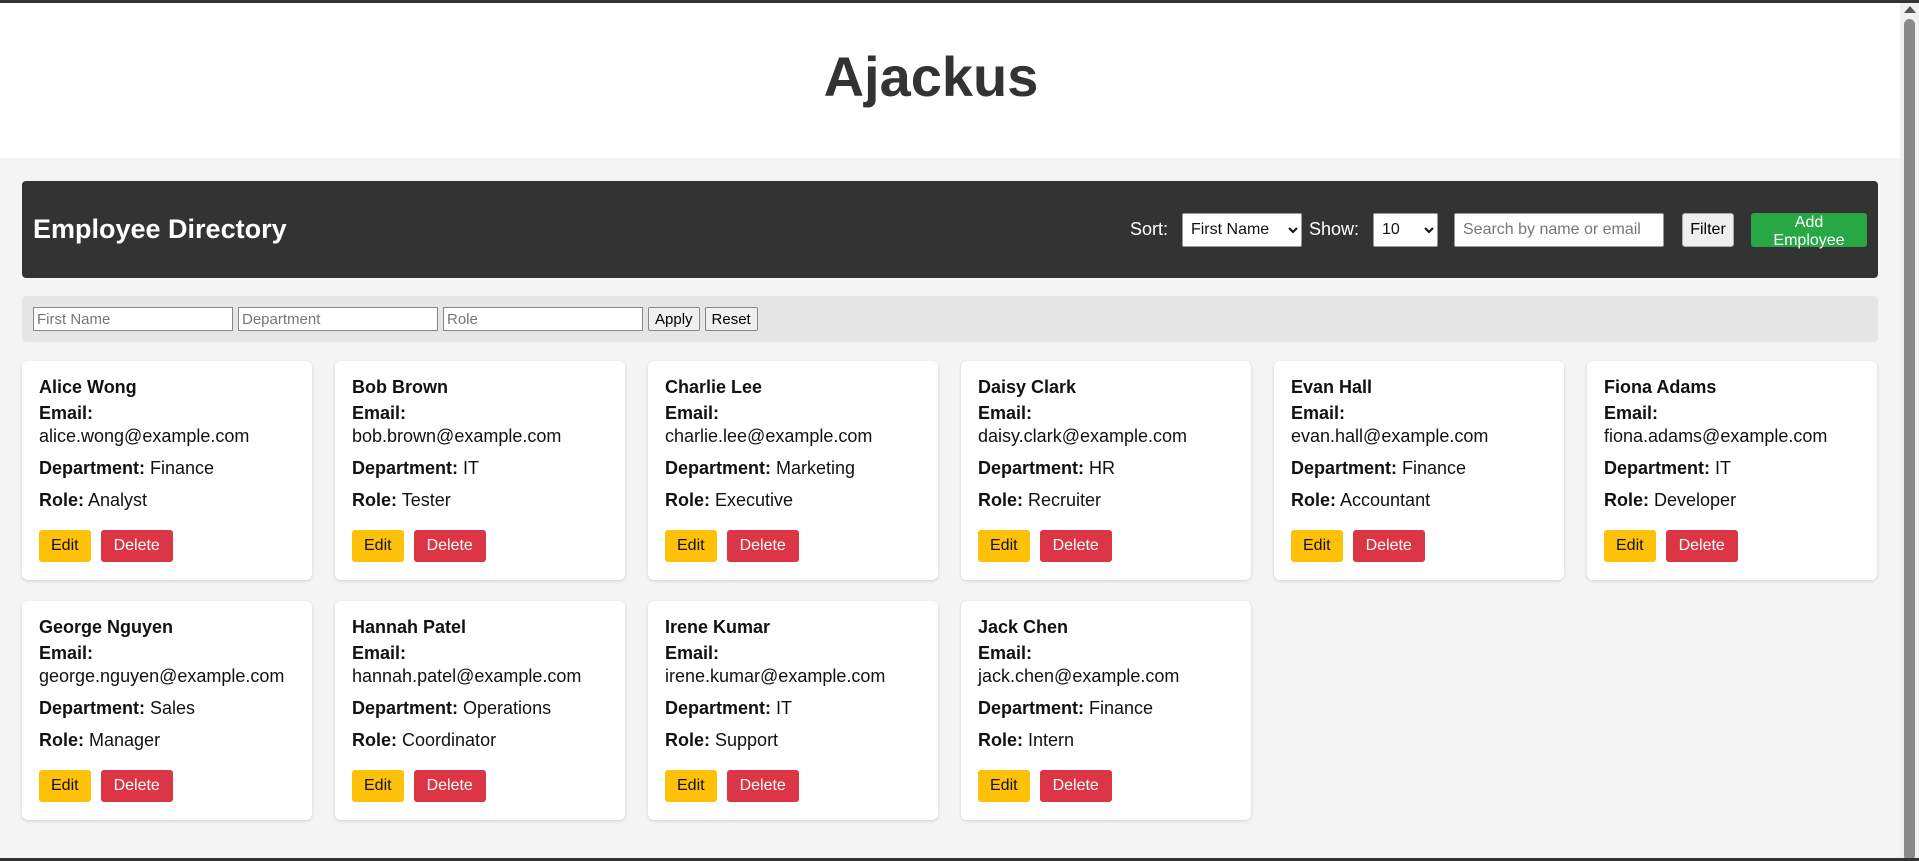 This screenshot has height=861, width=1919. I want to click on email-value: irene.kumar@example.com, so click(775, 676).